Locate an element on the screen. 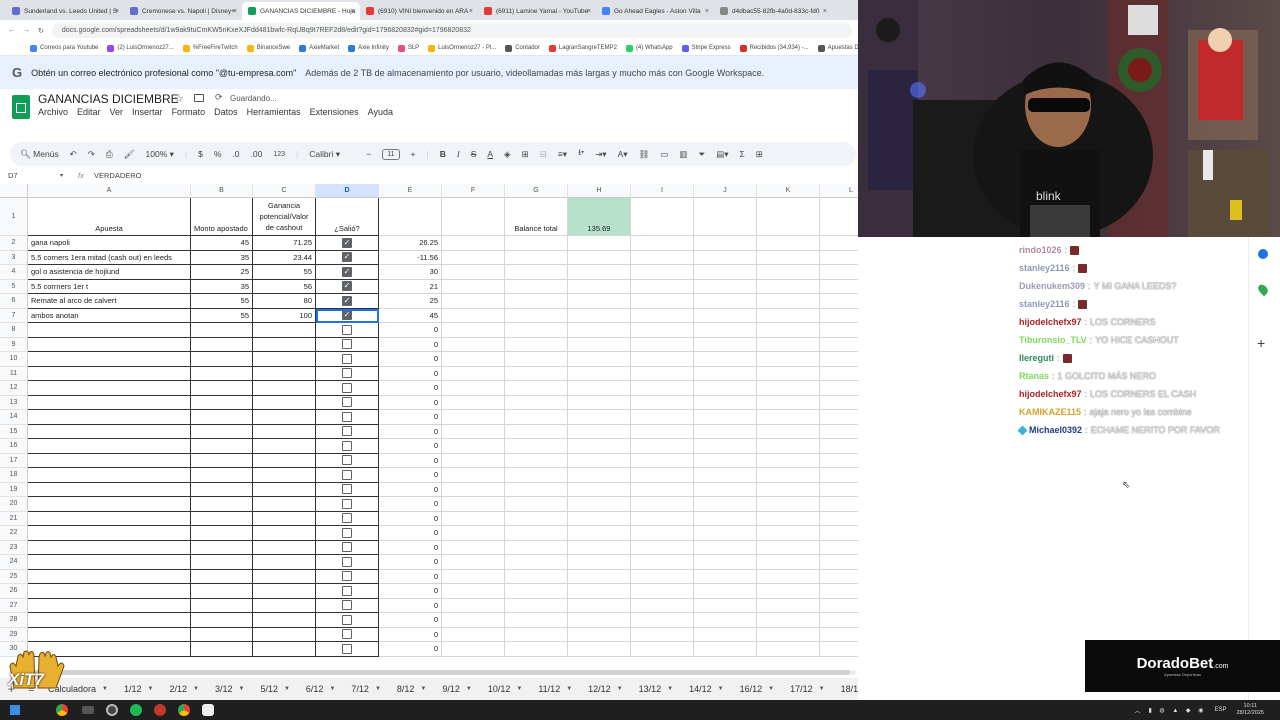 The width and height of the screenshot is (1280, 720). start-icon is located at coordinates (15, 710).